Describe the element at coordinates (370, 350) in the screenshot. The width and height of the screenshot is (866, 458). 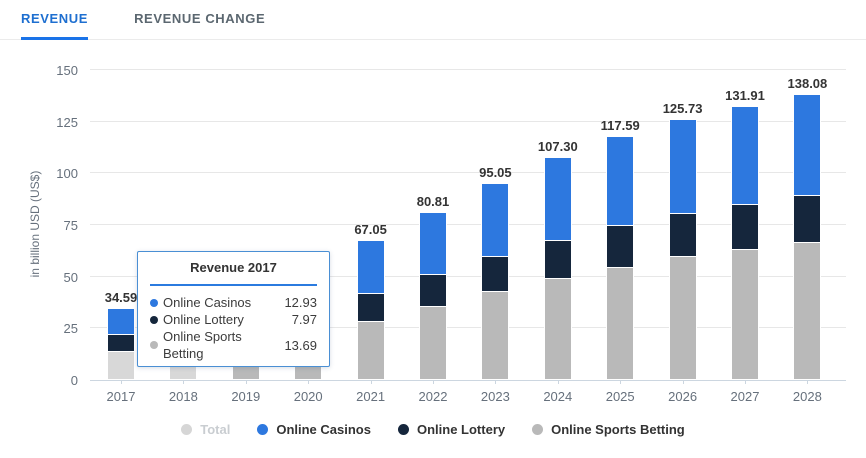
I see `bar-segment-gray-2021` at that location.